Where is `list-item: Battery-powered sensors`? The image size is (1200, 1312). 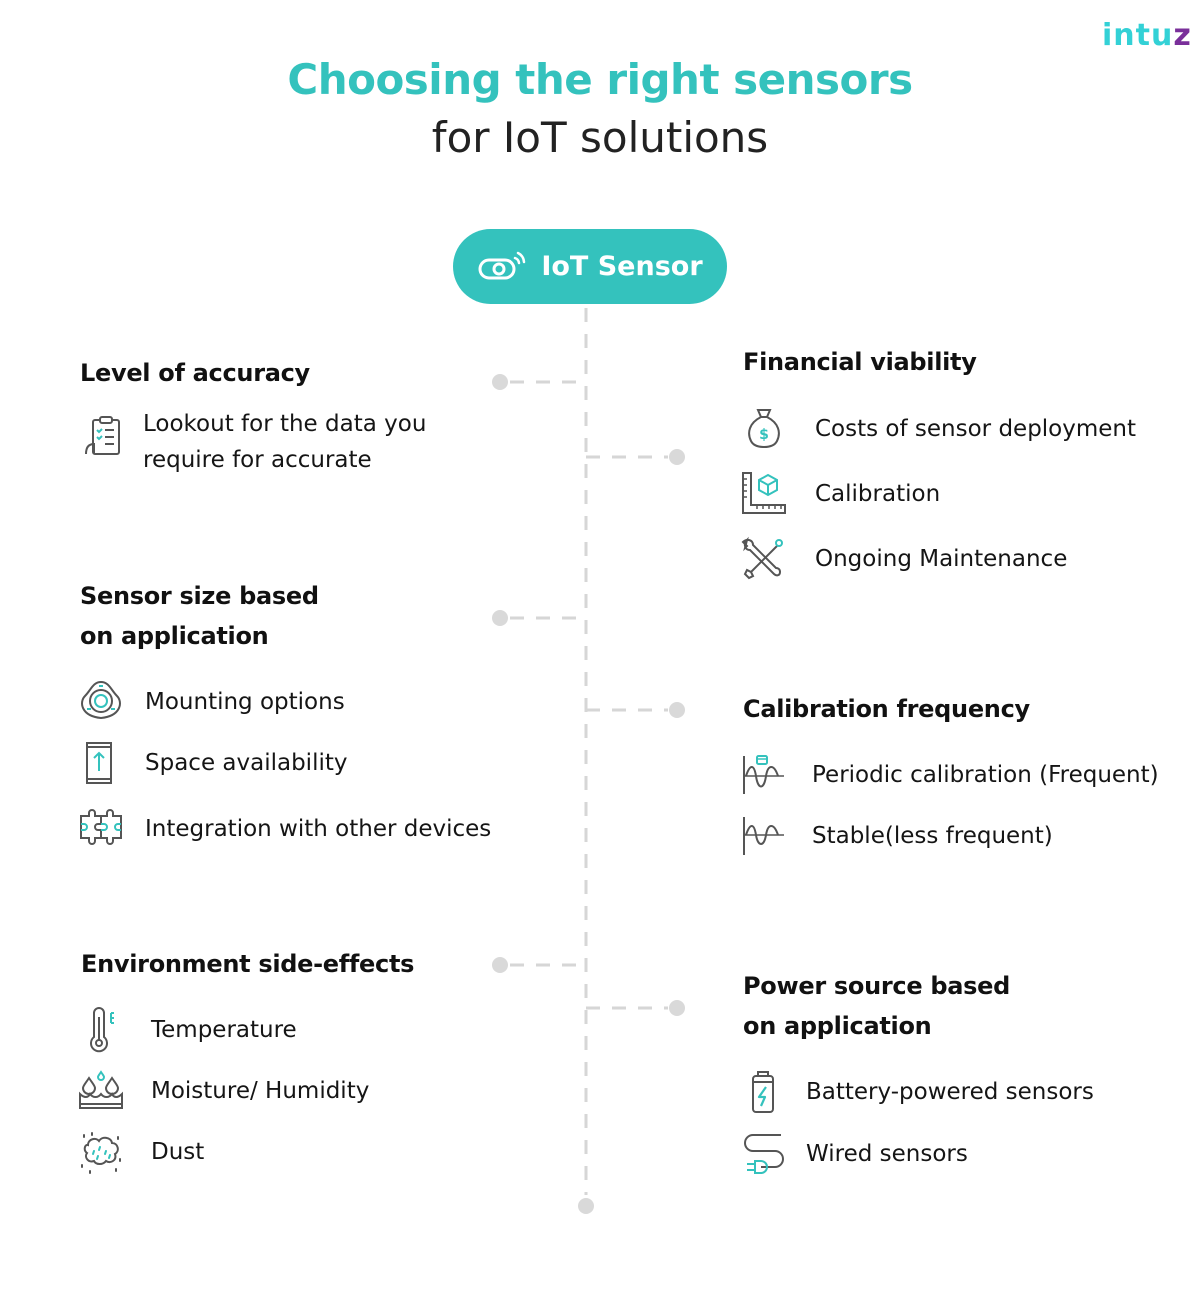
list-item: Battery-powered sensors is located at coordinates (917, 1092).